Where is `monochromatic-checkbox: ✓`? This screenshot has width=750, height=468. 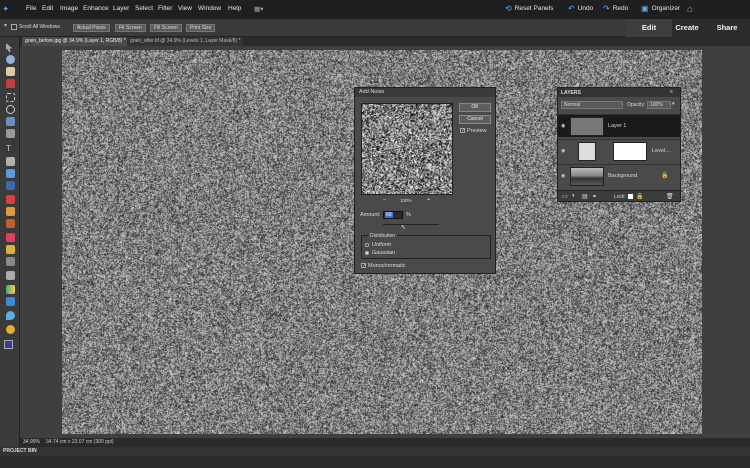
monochromatic-checkbox: ✓ is located at coordinates (363, 265).